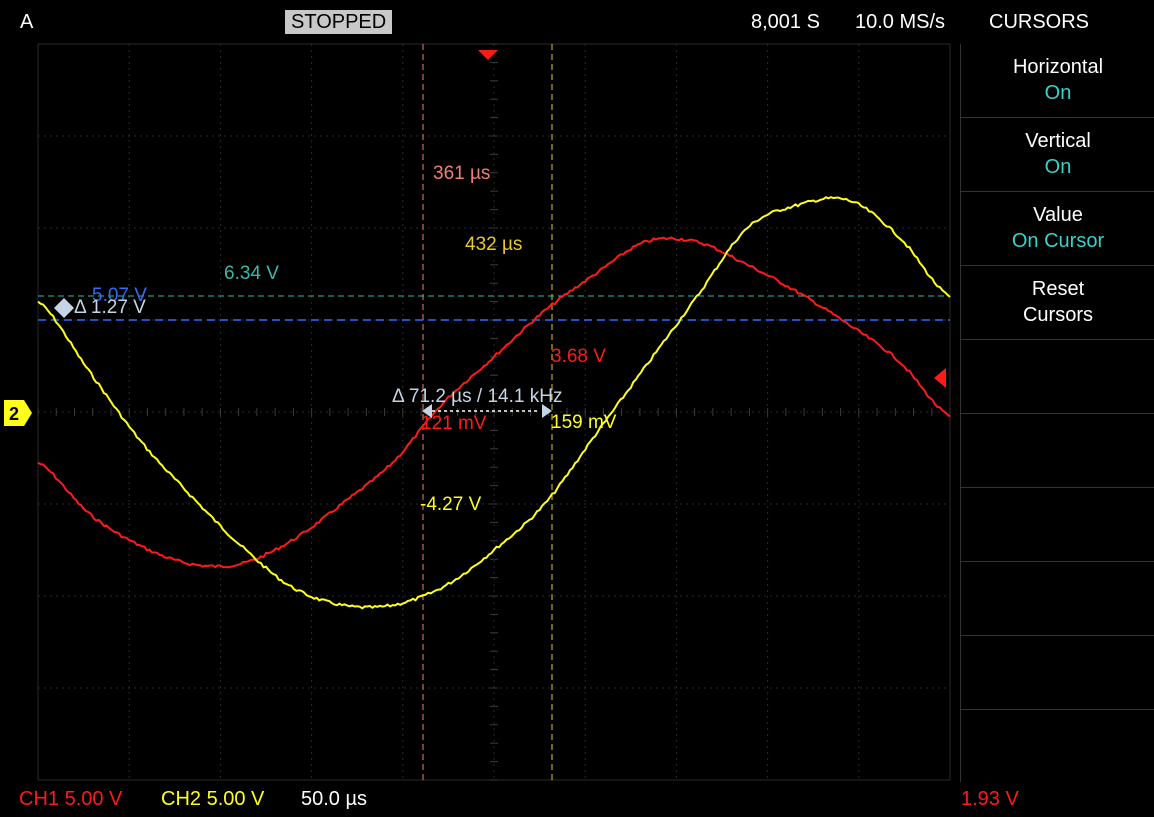  I want to click on menu-item-label: Vertical, so click(1058, 141).